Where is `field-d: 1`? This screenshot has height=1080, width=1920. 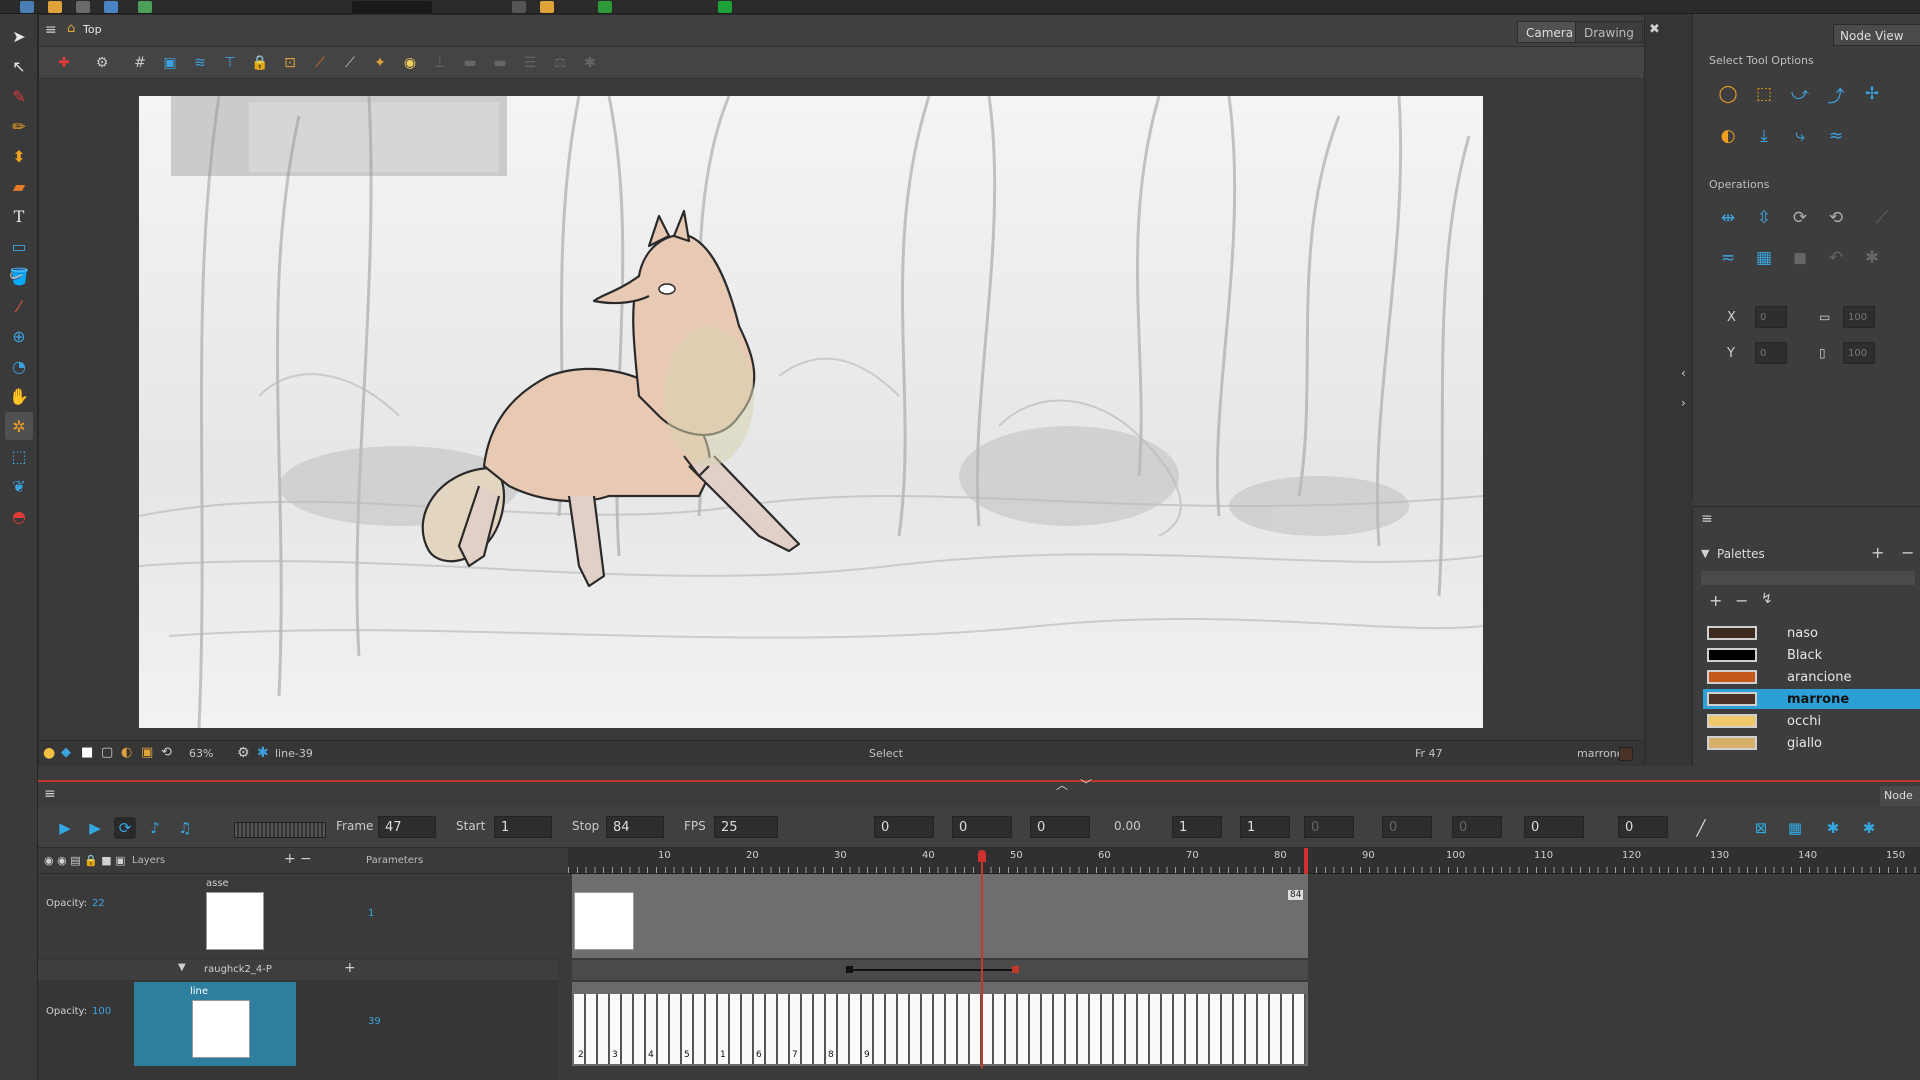 field-d: 1 is located at coordinates (1197, 827).